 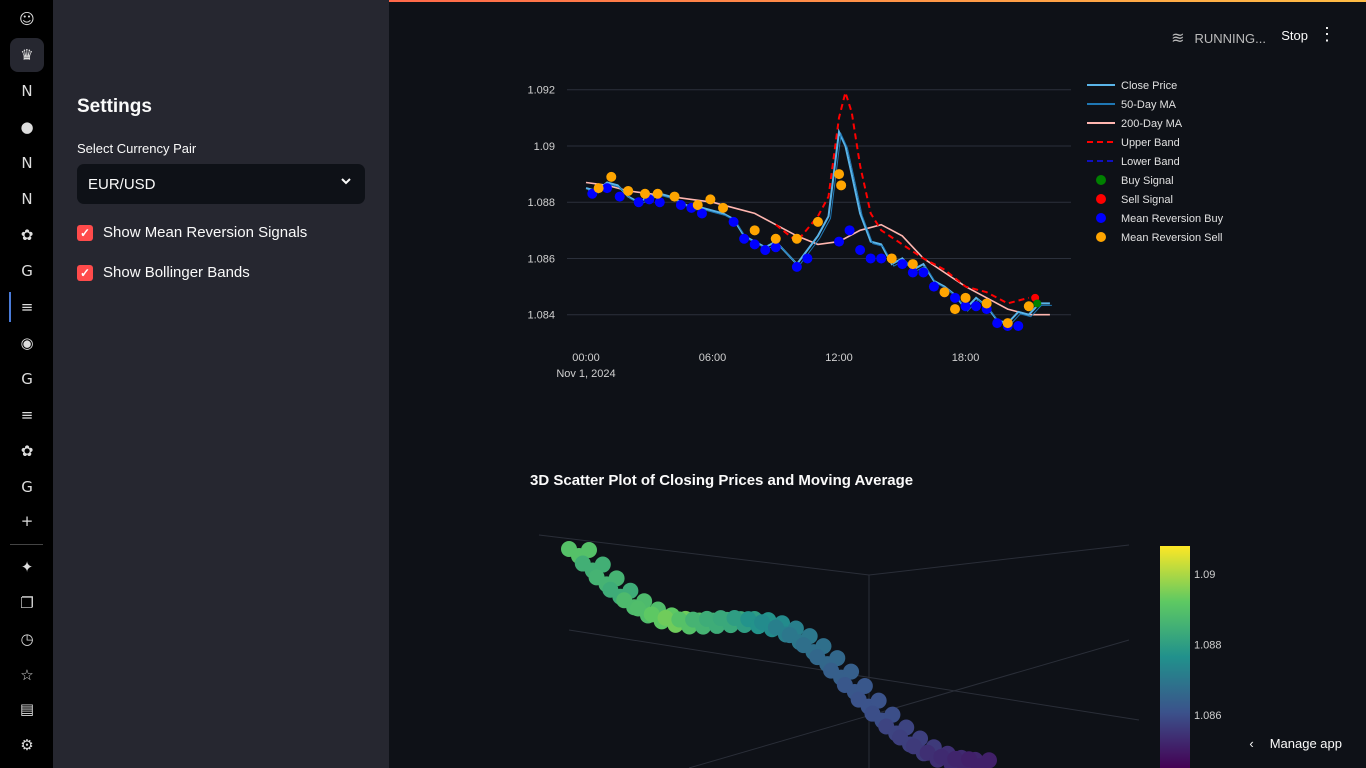 What do you see at coordinates (122, 184) in the screenshot?
I see `currency-pair-value: EUR/USD` at bounding box center [122, 184].